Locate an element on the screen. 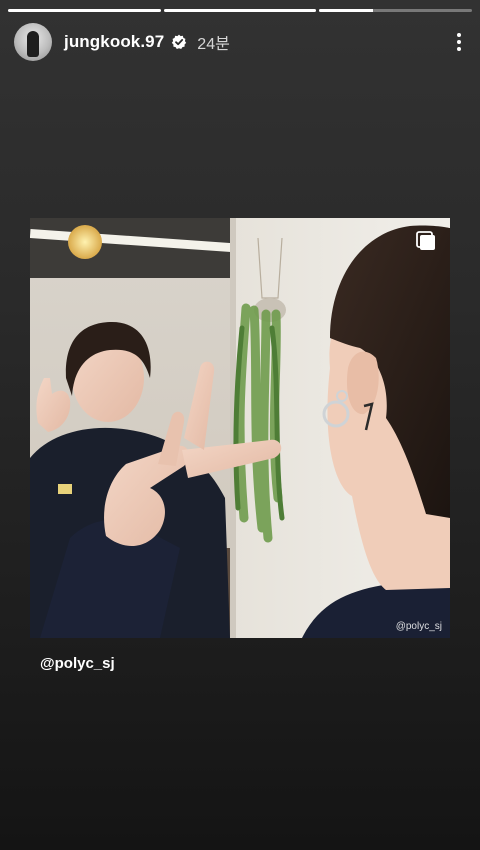  avatar is located at coordinates (33, 42).